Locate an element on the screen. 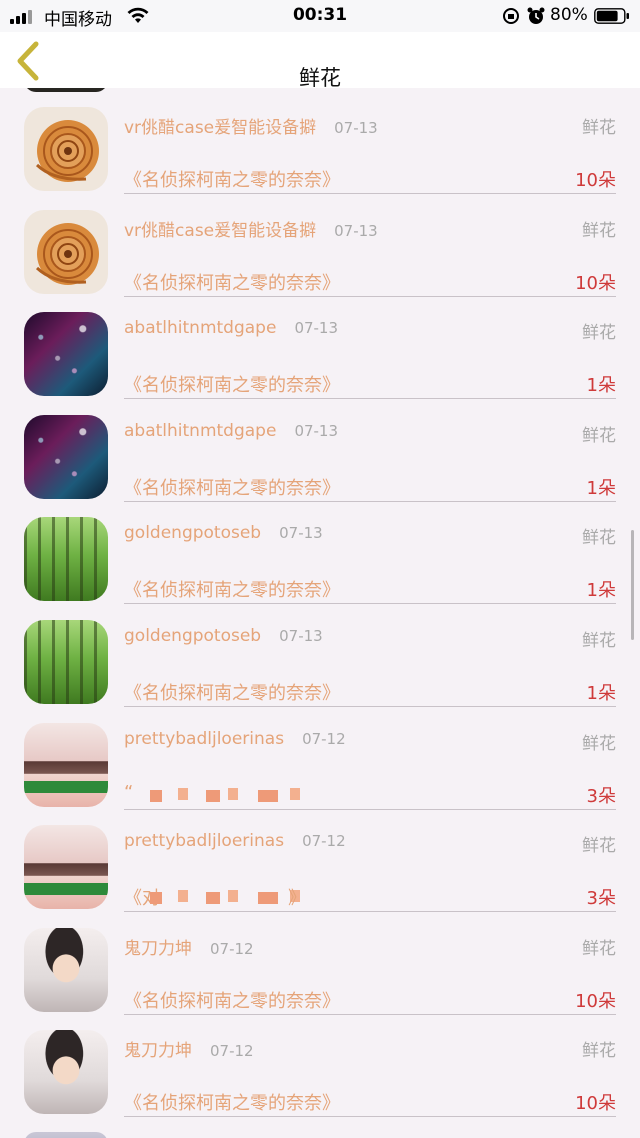 Image resolution: width=640 pixels, height=1138 pixels. program-title: “ is located at coordinates (129, 792).